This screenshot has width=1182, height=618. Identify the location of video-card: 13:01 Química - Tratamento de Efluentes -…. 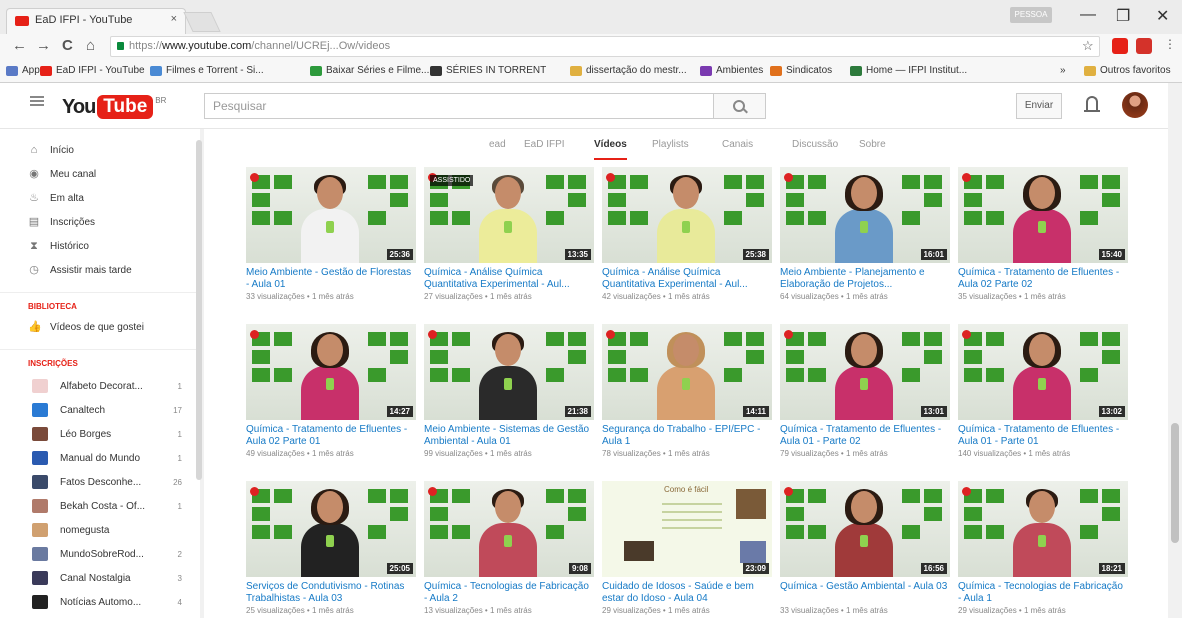
(865, 391).